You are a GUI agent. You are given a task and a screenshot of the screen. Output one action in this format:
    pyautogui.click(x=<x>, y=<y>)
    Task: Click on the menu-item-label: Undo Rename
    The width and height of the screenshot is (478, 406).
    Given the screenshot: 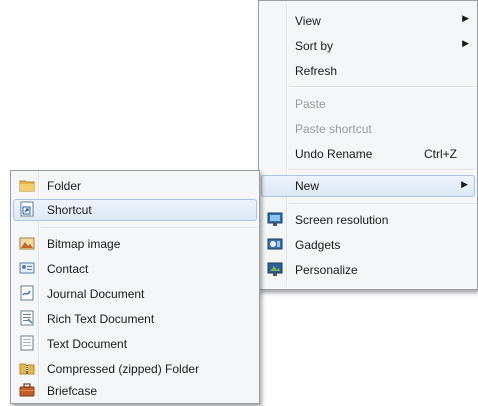 What is the action you would take?
    pyautogui.click(x=334, y=154)
    